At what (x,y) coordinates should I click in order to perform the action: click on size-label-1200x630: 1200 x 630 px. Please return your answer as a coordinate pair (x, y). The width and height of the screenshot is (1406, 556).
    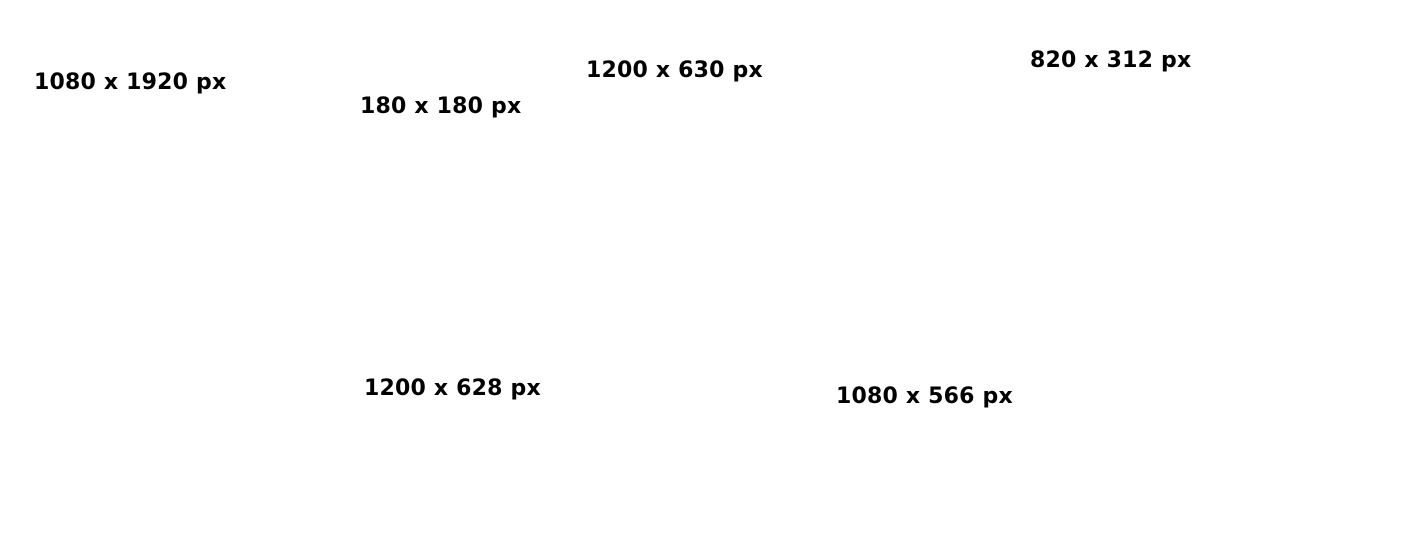
    Looking at the image, I should click on (674, 70).